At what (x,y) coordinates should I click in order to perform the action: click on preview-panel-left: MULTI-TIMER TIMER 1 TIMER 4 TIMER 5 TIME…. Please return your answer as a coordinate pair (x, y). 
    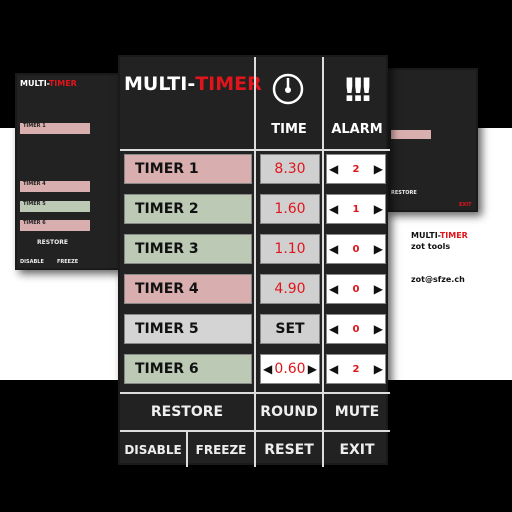
    Looking at the image, I should click on (67, 171).